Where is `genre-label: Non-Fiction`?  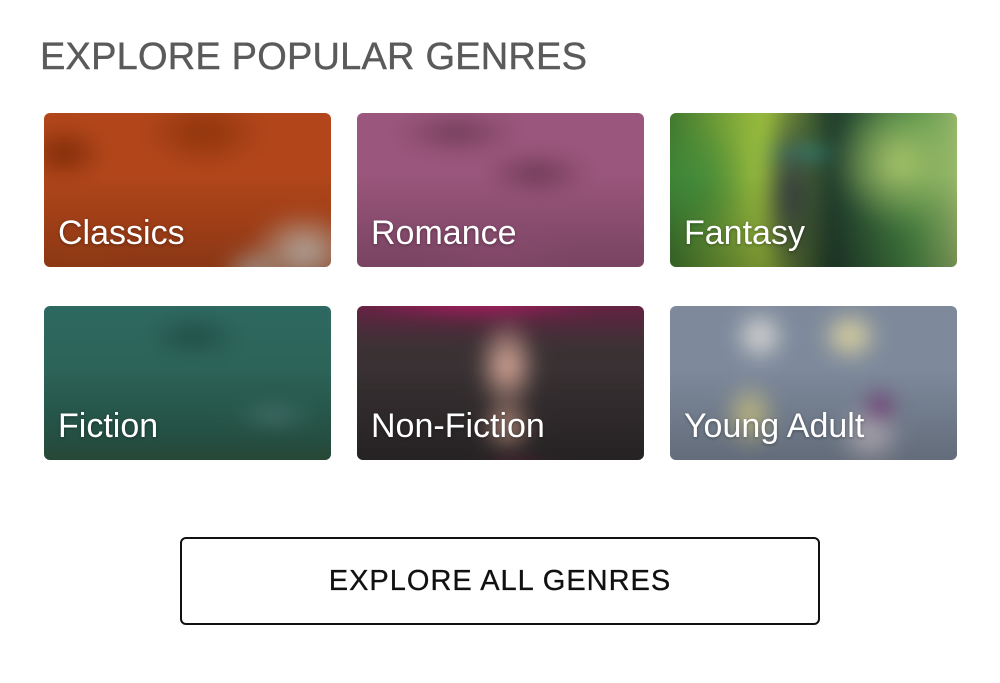 genre-label: Non-Fiction is located at coordinates (458, 426).